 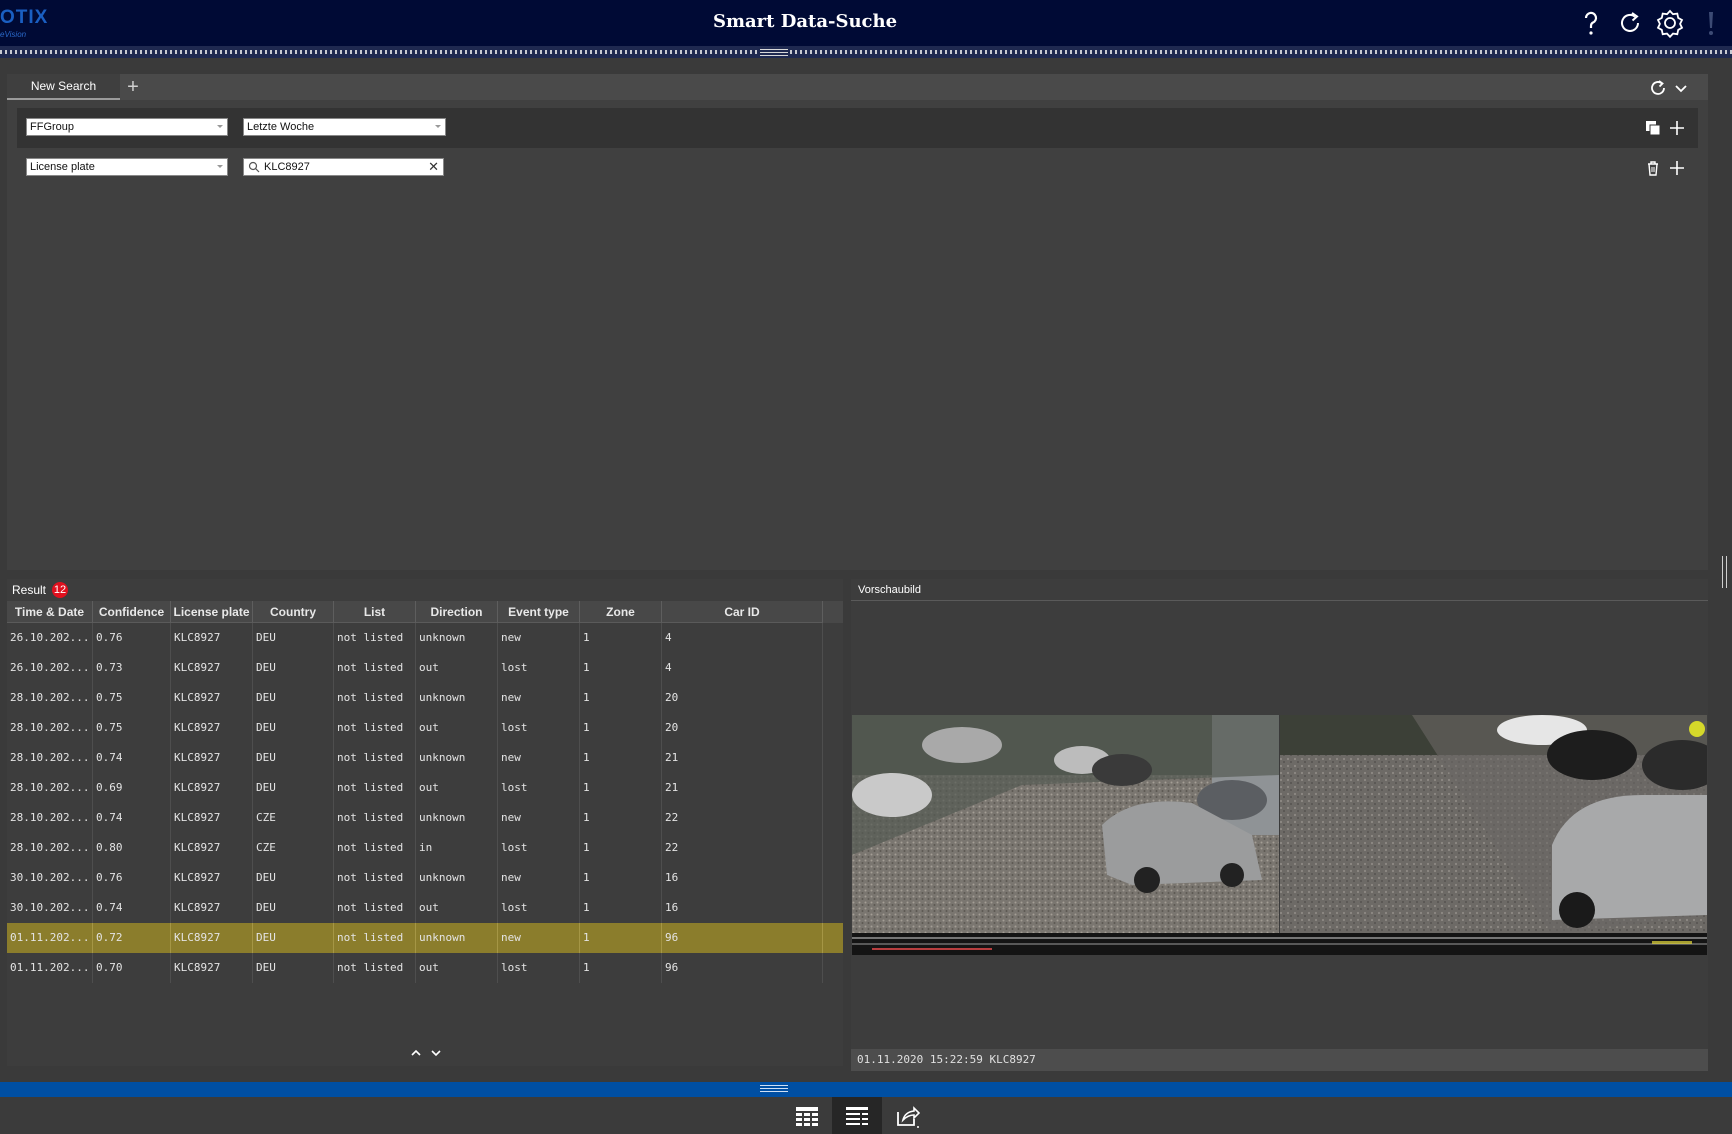 I want to click on cell-country: CZE, so click(x=293, y=818).